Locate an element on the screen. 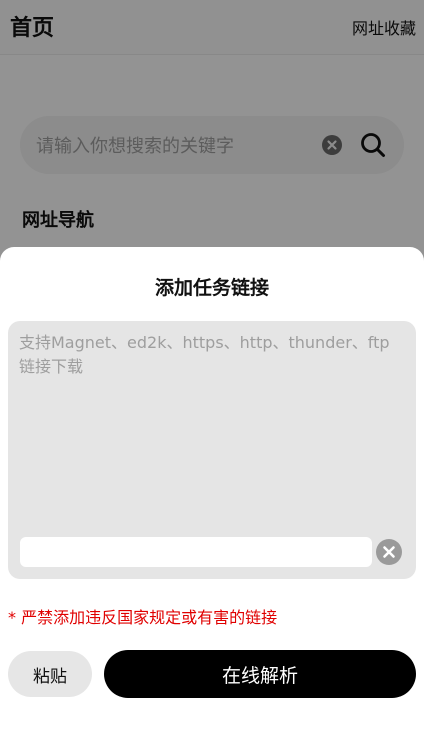  close-circle-icon is located at coordinates (389, 552).